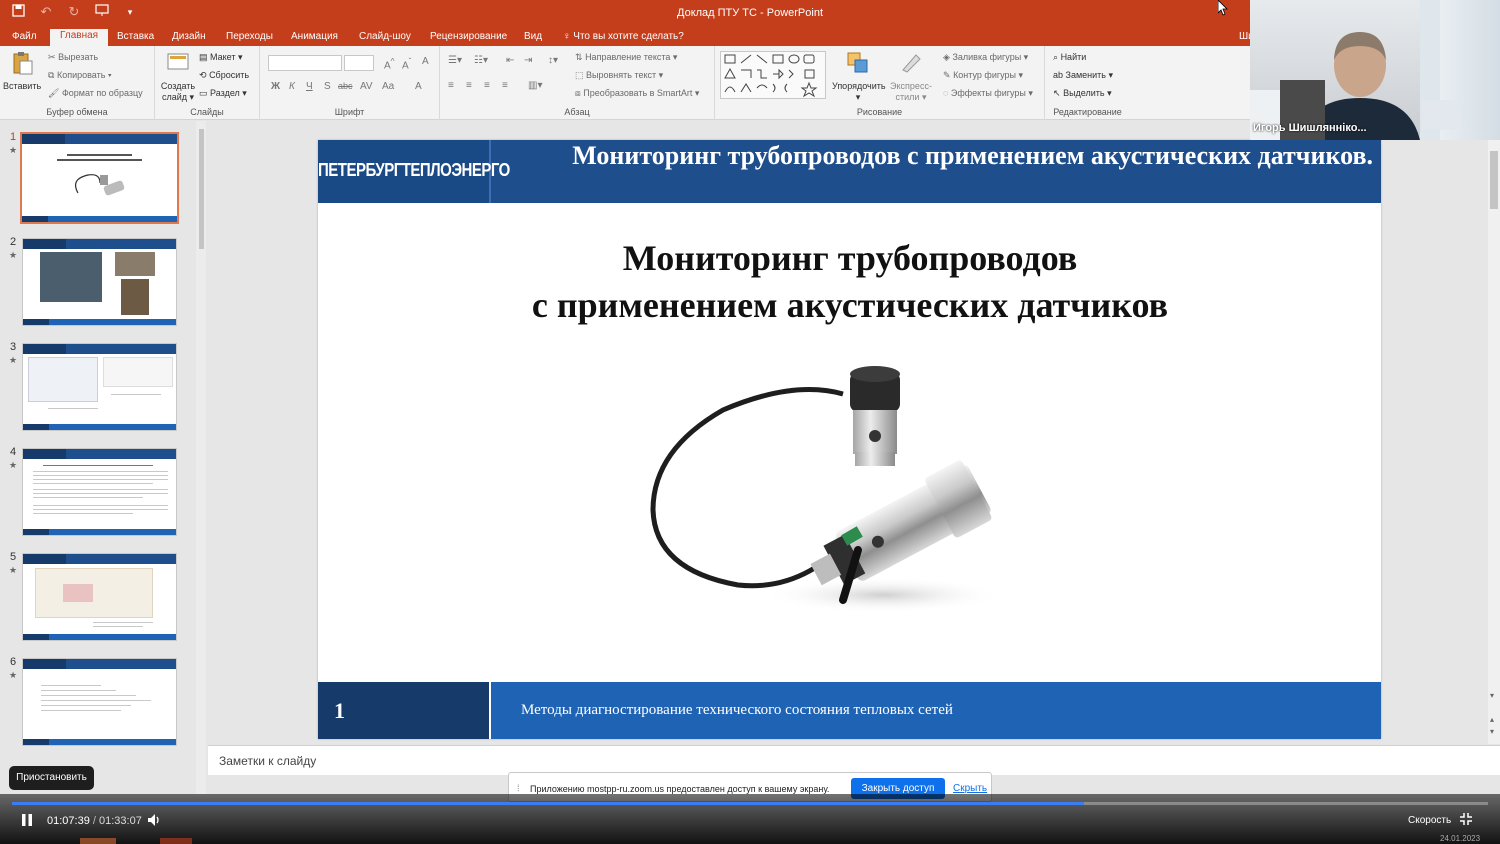 The width and height of the screenshot is (1500, 844). I want to click on select-button: ↖ Выделить ▾, so click(1082, 93).